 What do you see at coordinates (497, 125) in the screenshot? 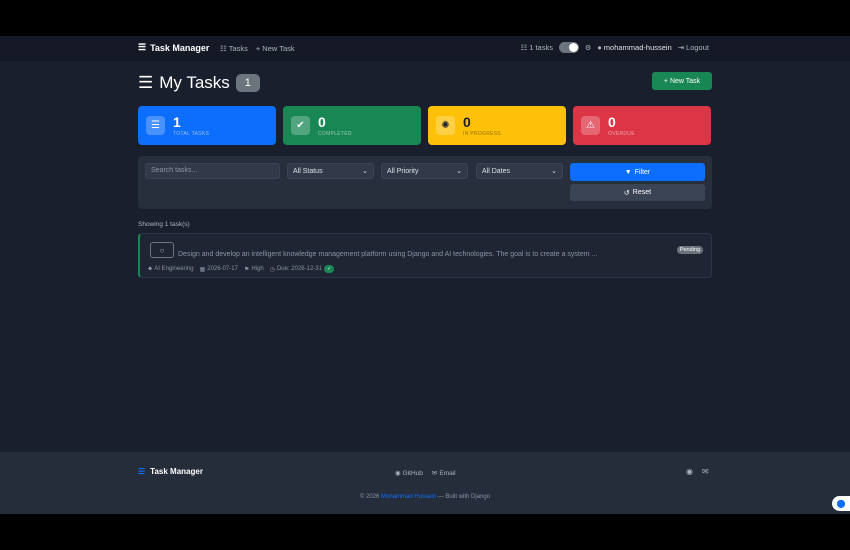
I see `stat-card-in-progress: ✺ 0 IN PROGRESS` at bounding box center [497, 125].